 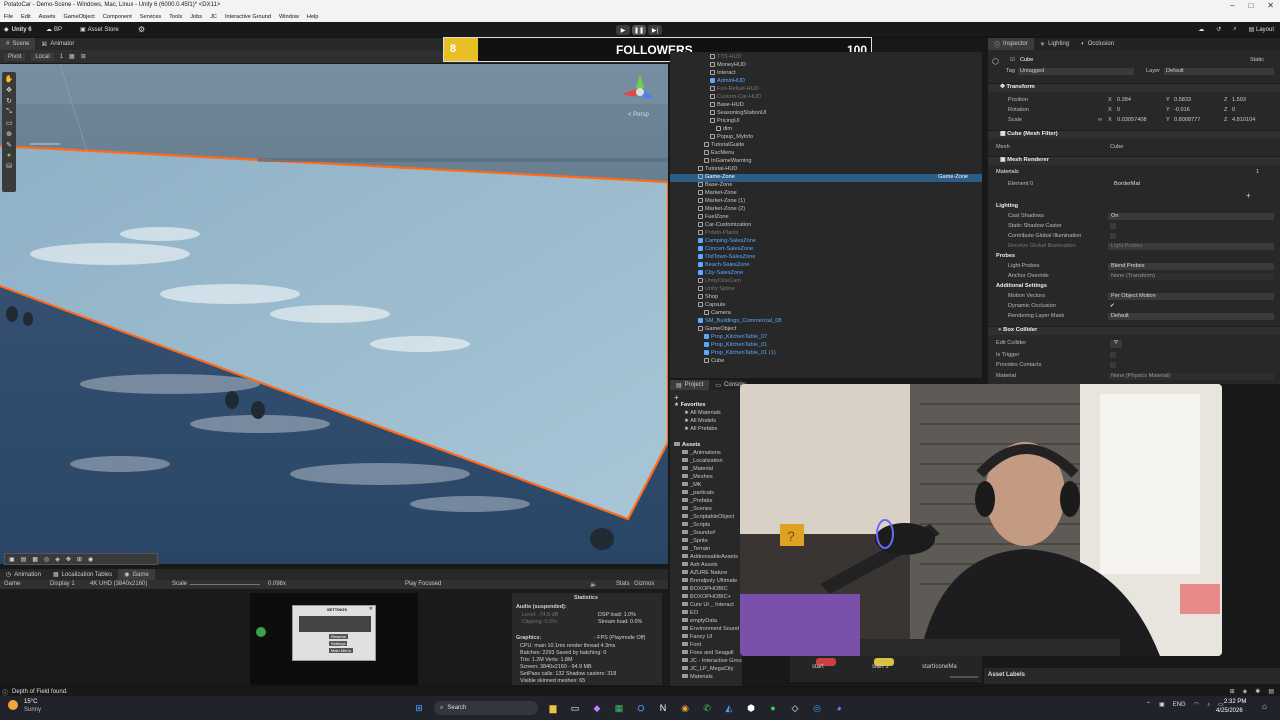 What do you see at coordinates (18, 30) in the screenshot?
I see `unity-account-button: ◆ Unity 6` at bounding box center [18, 30].